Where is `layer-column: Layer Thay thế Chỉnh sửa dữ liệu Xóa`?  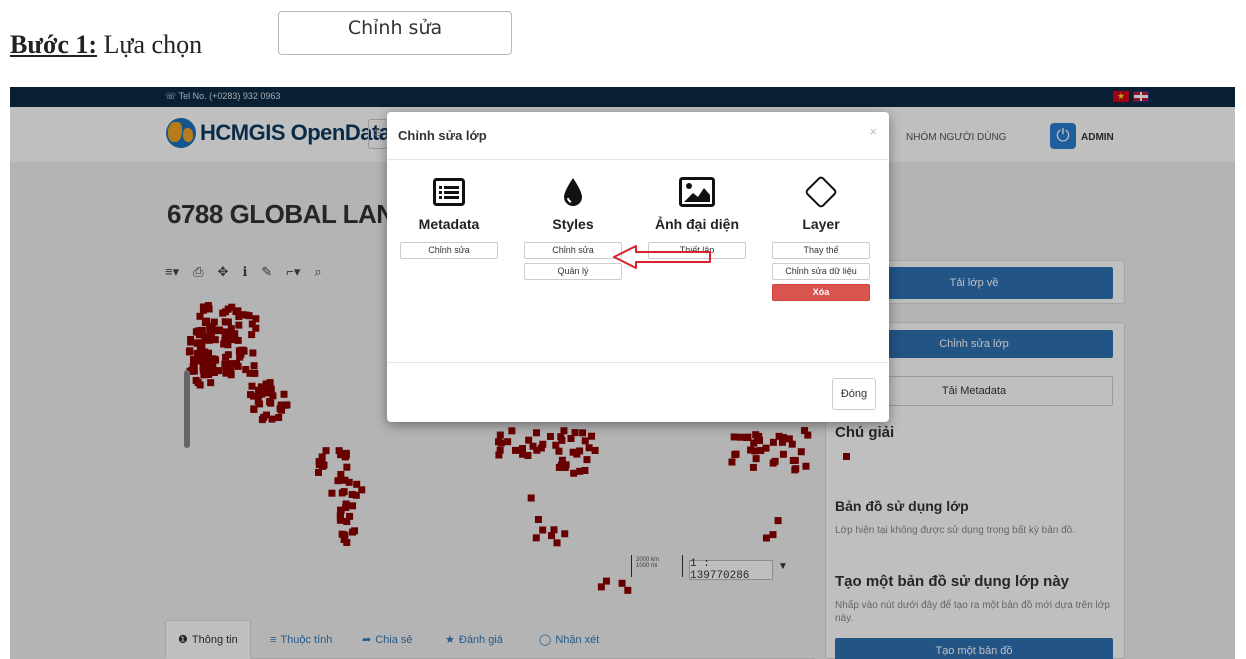
layer-column: Layer Thay thế Chỉnh sửa dữ liệu Xóa is located at coordinates (821, 236).